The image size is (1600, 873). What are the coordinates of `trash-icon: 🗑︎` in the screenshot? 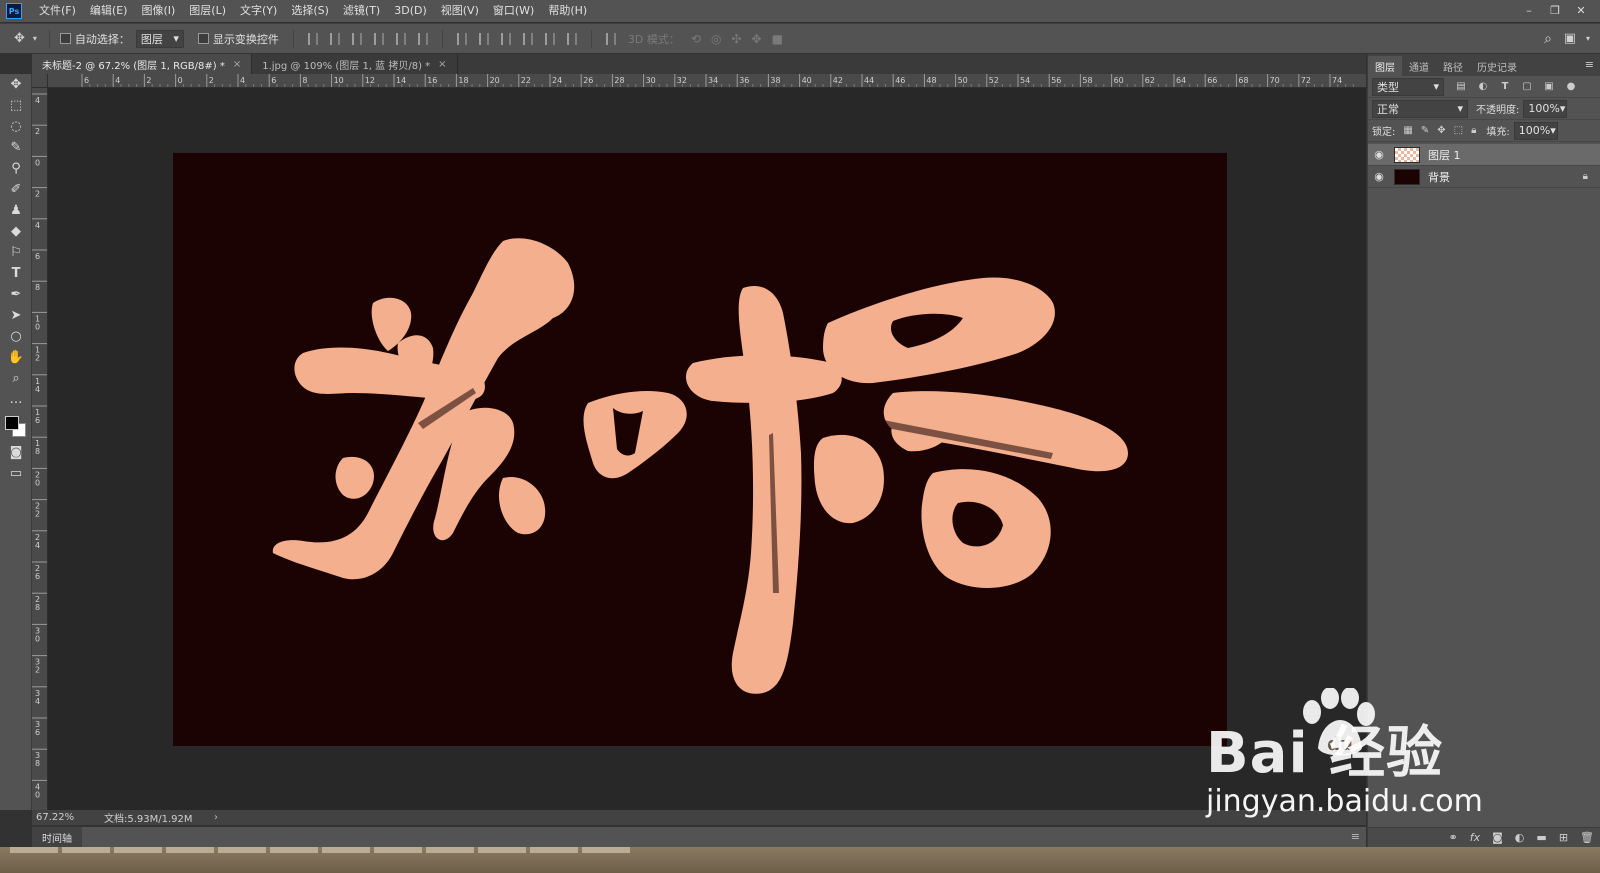 It's located at (1587, 837).